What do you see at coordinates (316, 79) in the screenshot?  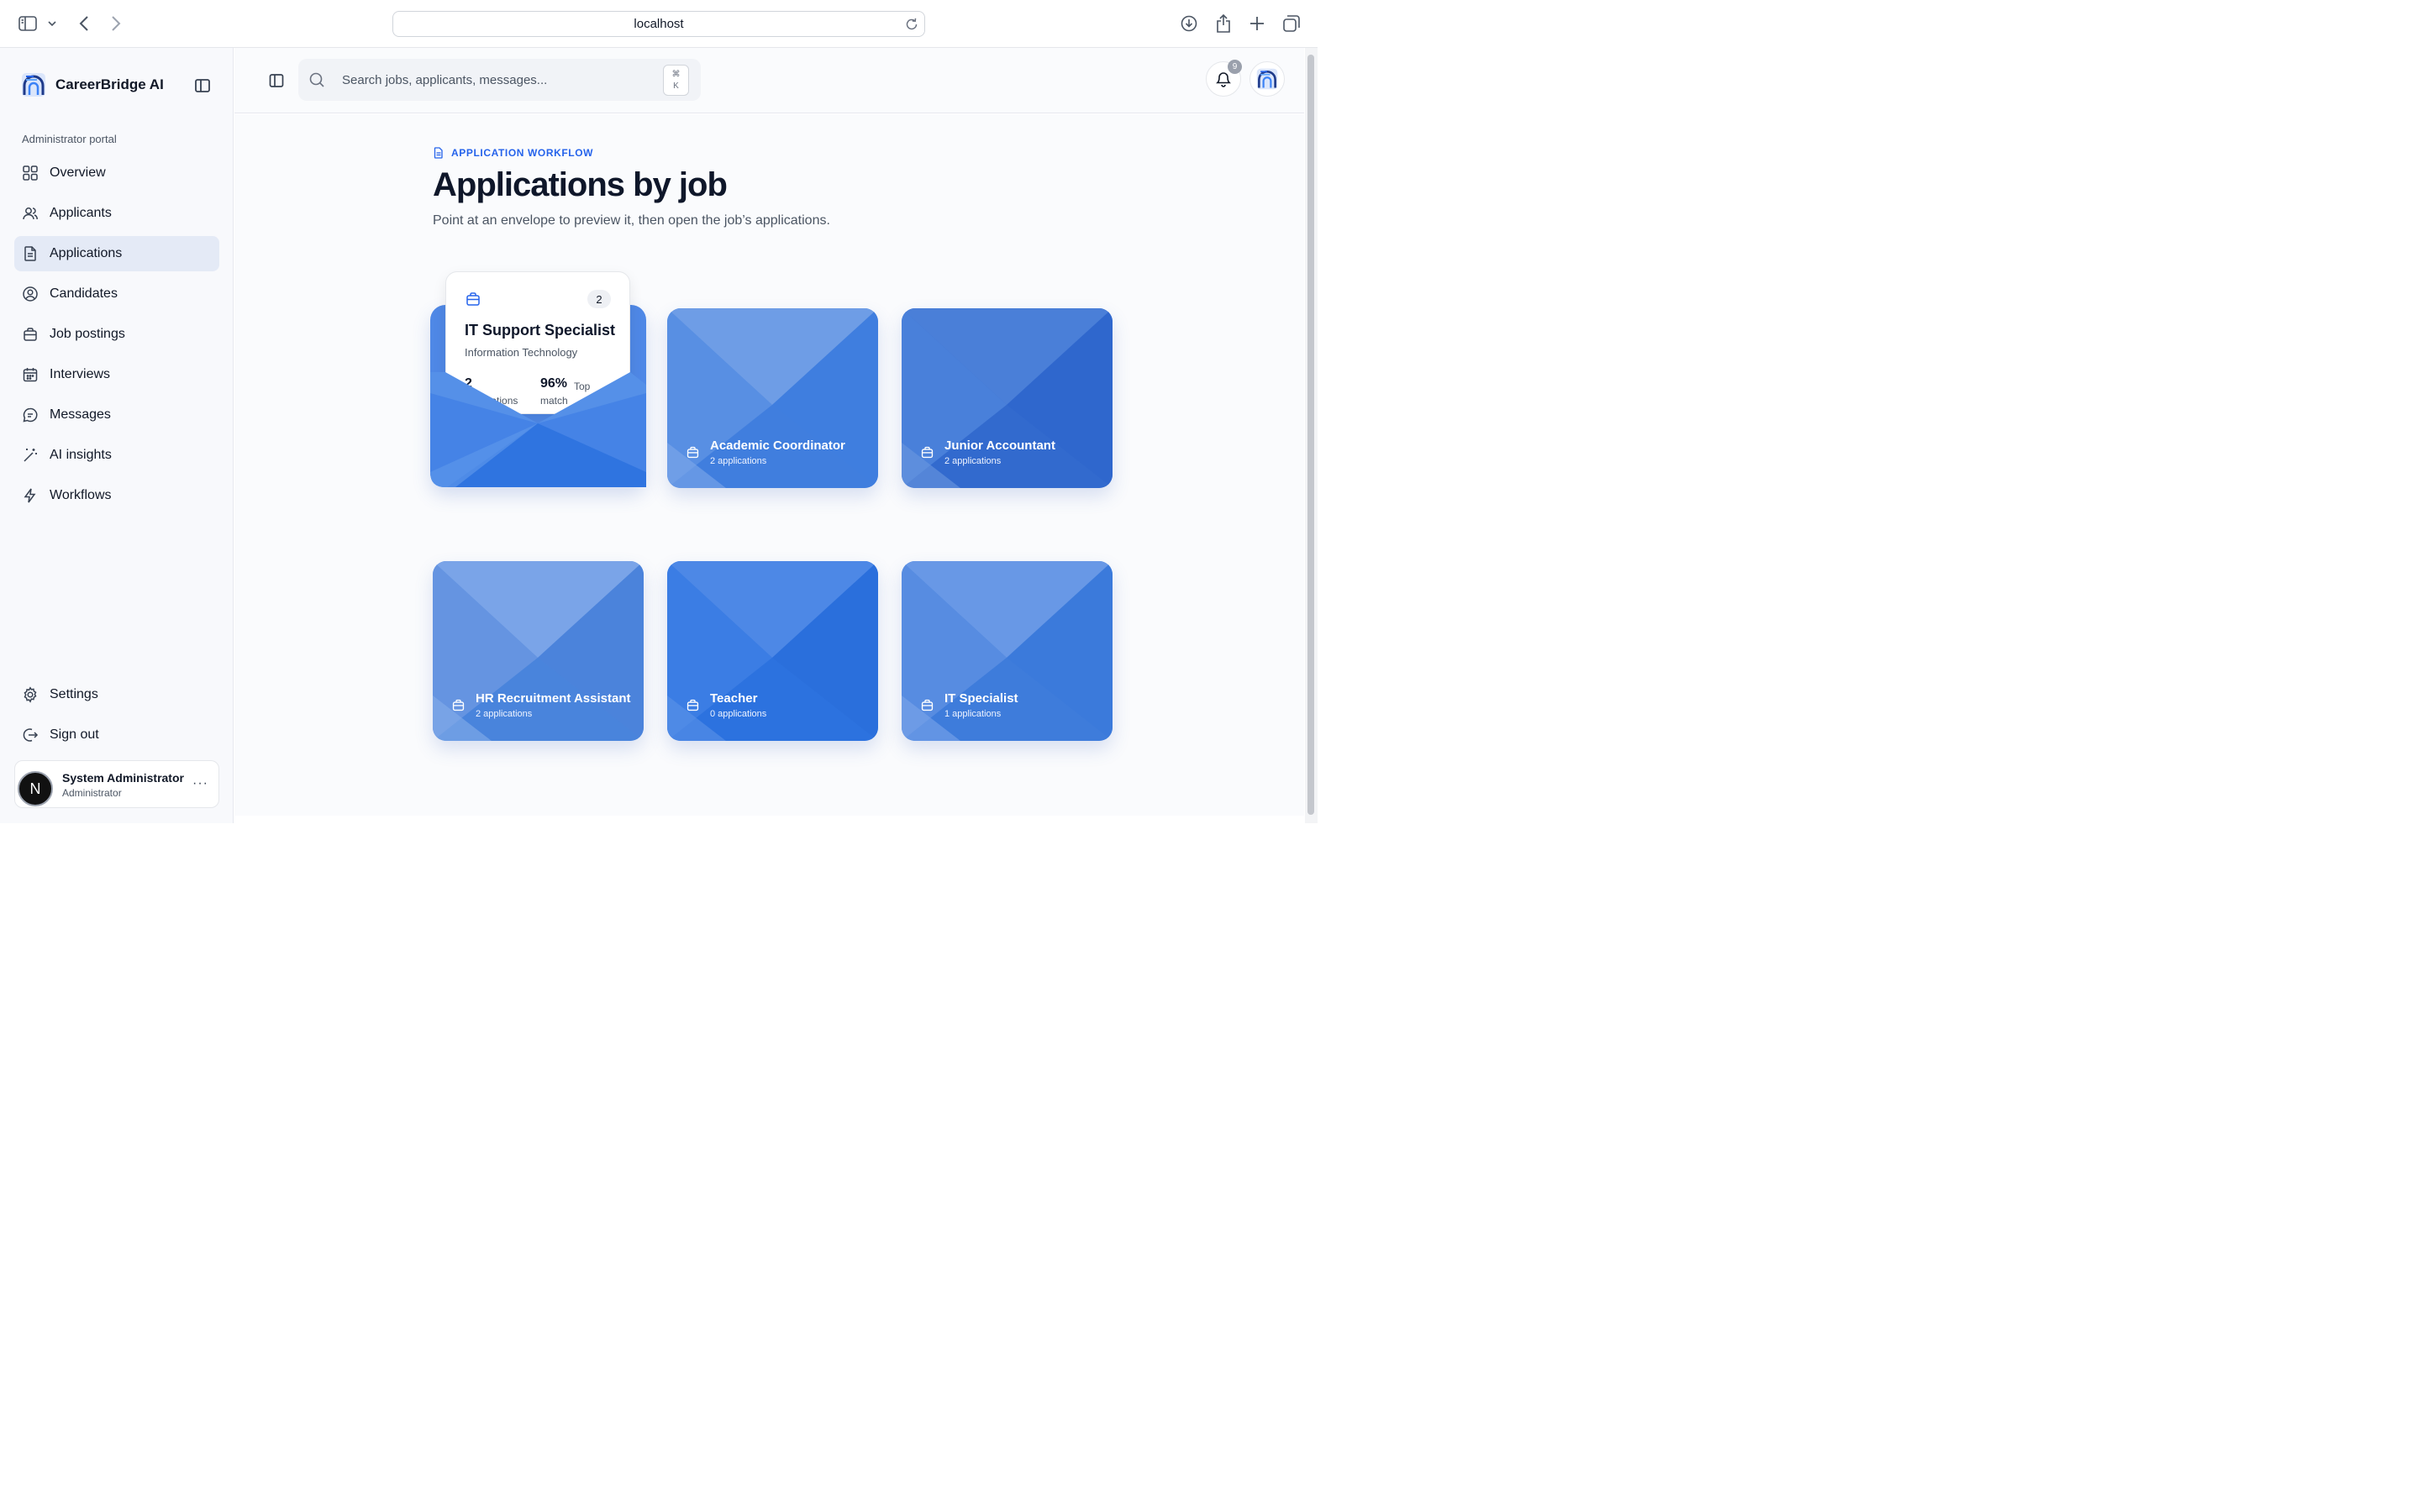 I see `search-icon` at bounding box center [316, 79].